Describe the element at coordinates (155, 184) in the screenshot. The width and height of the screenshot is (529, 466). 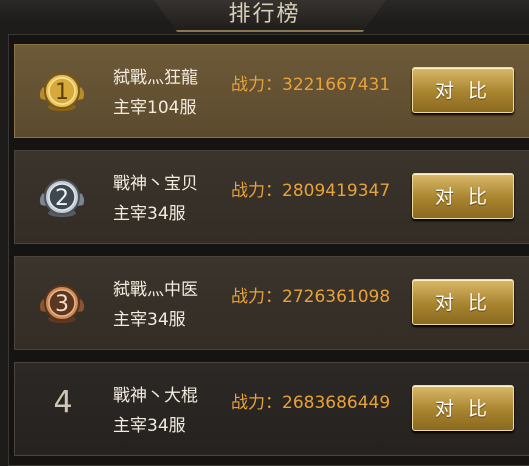
I see `player-name: 戰神丶宝贝` at that location.